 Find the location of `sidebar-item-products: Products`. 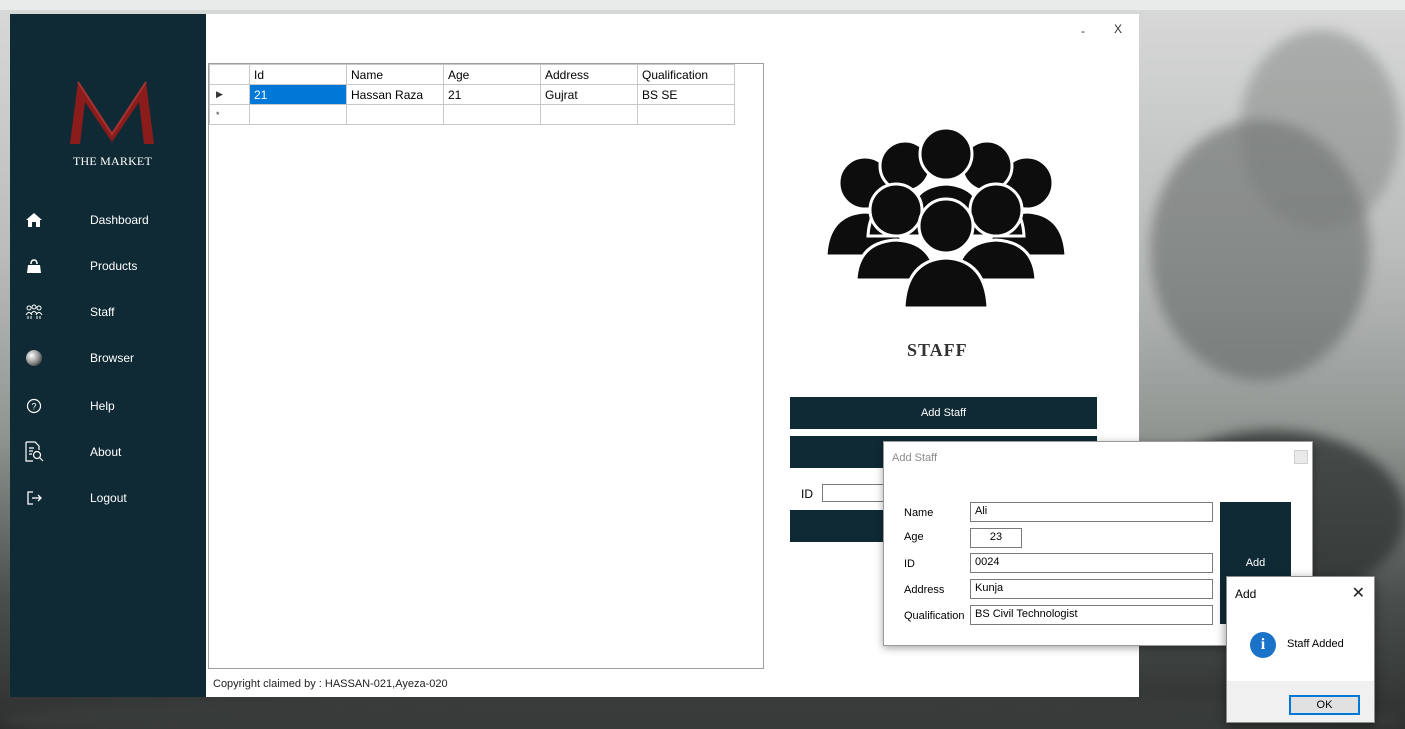

sidebar-item-products: Products is located at coordinates (108, 267).